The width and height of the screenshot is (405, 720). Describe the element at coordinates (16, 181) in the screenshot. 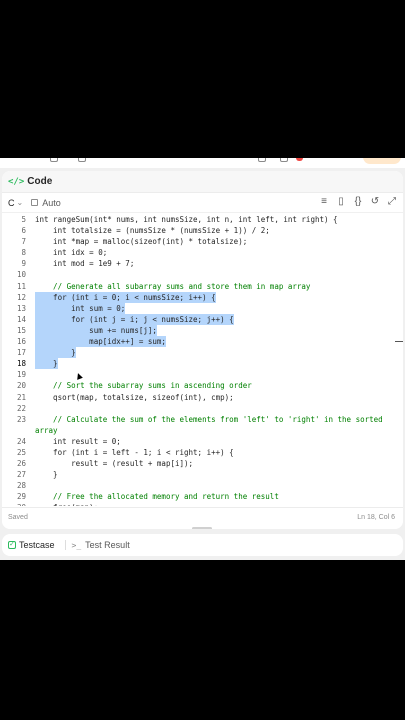

I see `code-icon: </>` at that location.